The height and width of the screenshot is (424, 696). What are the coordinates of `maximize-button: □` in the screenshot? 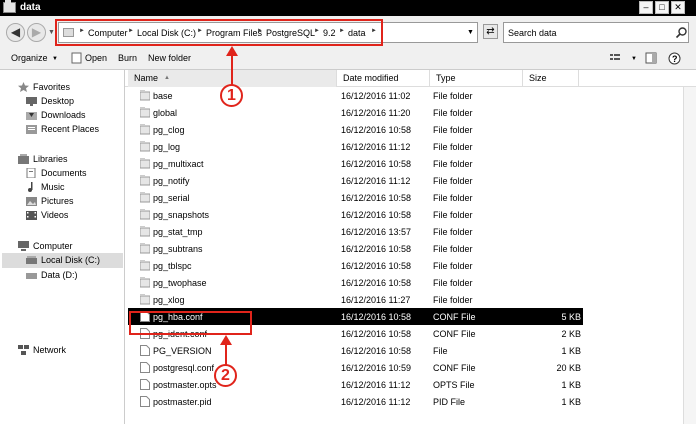 It's located at (662, 7).